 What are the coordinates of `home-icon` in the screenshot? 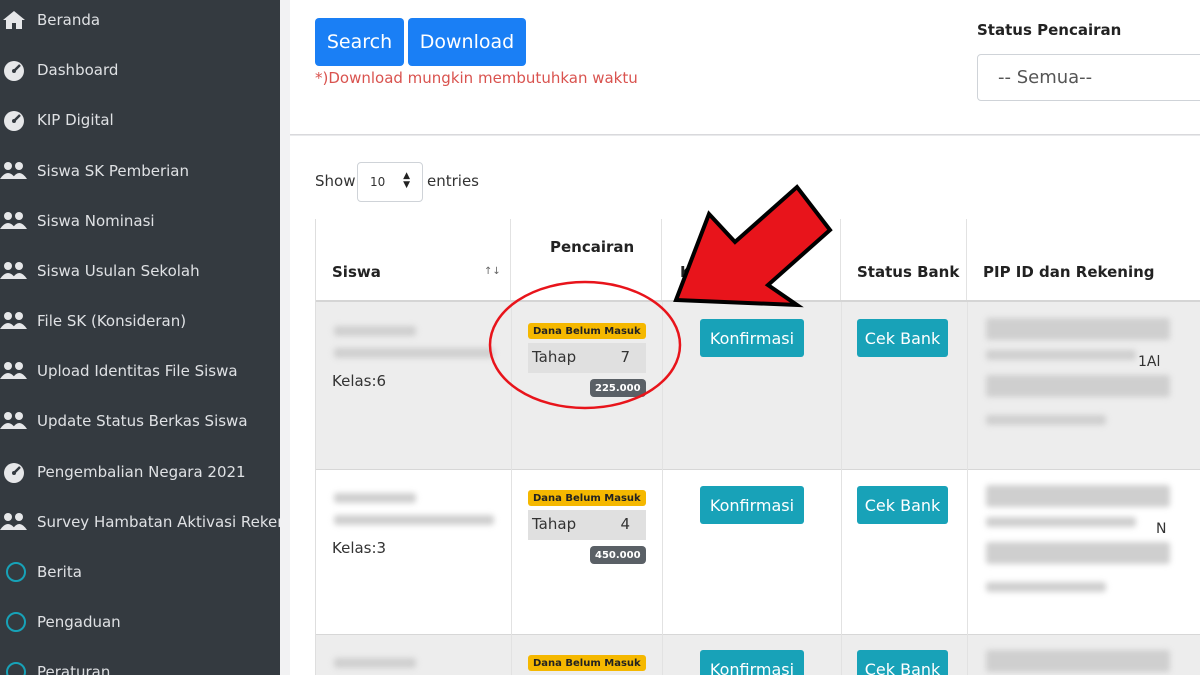 It's located at (14, 20).